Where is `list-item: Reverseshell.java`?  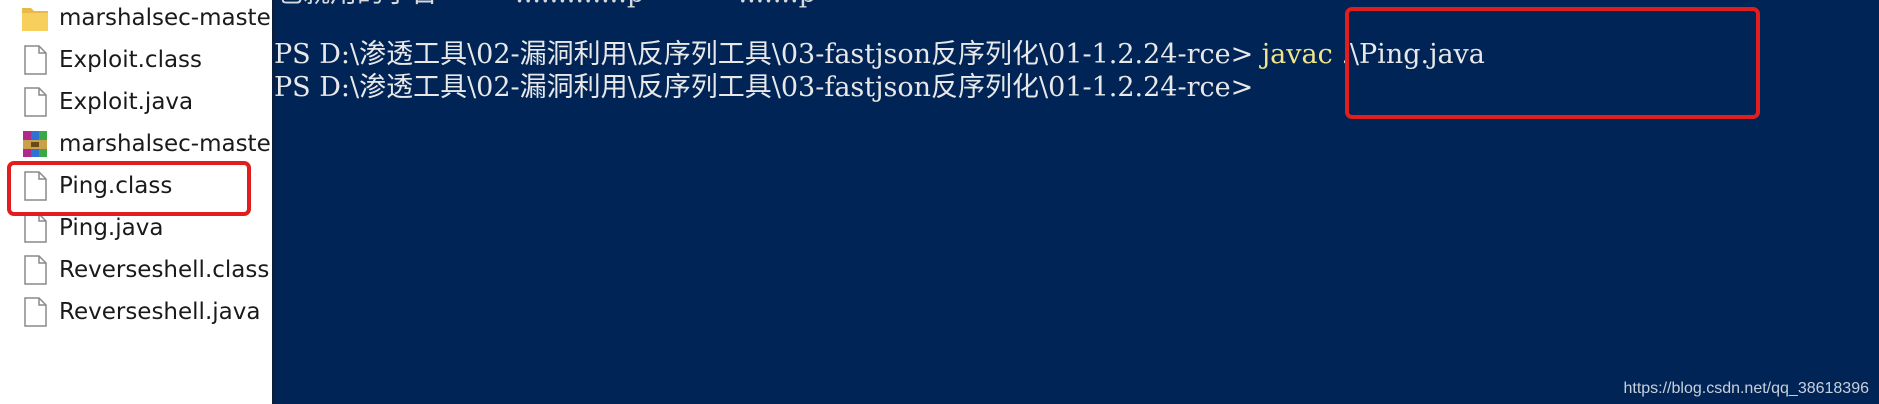 list-item: Reverseshell.java is located at coordinates (136, 312).